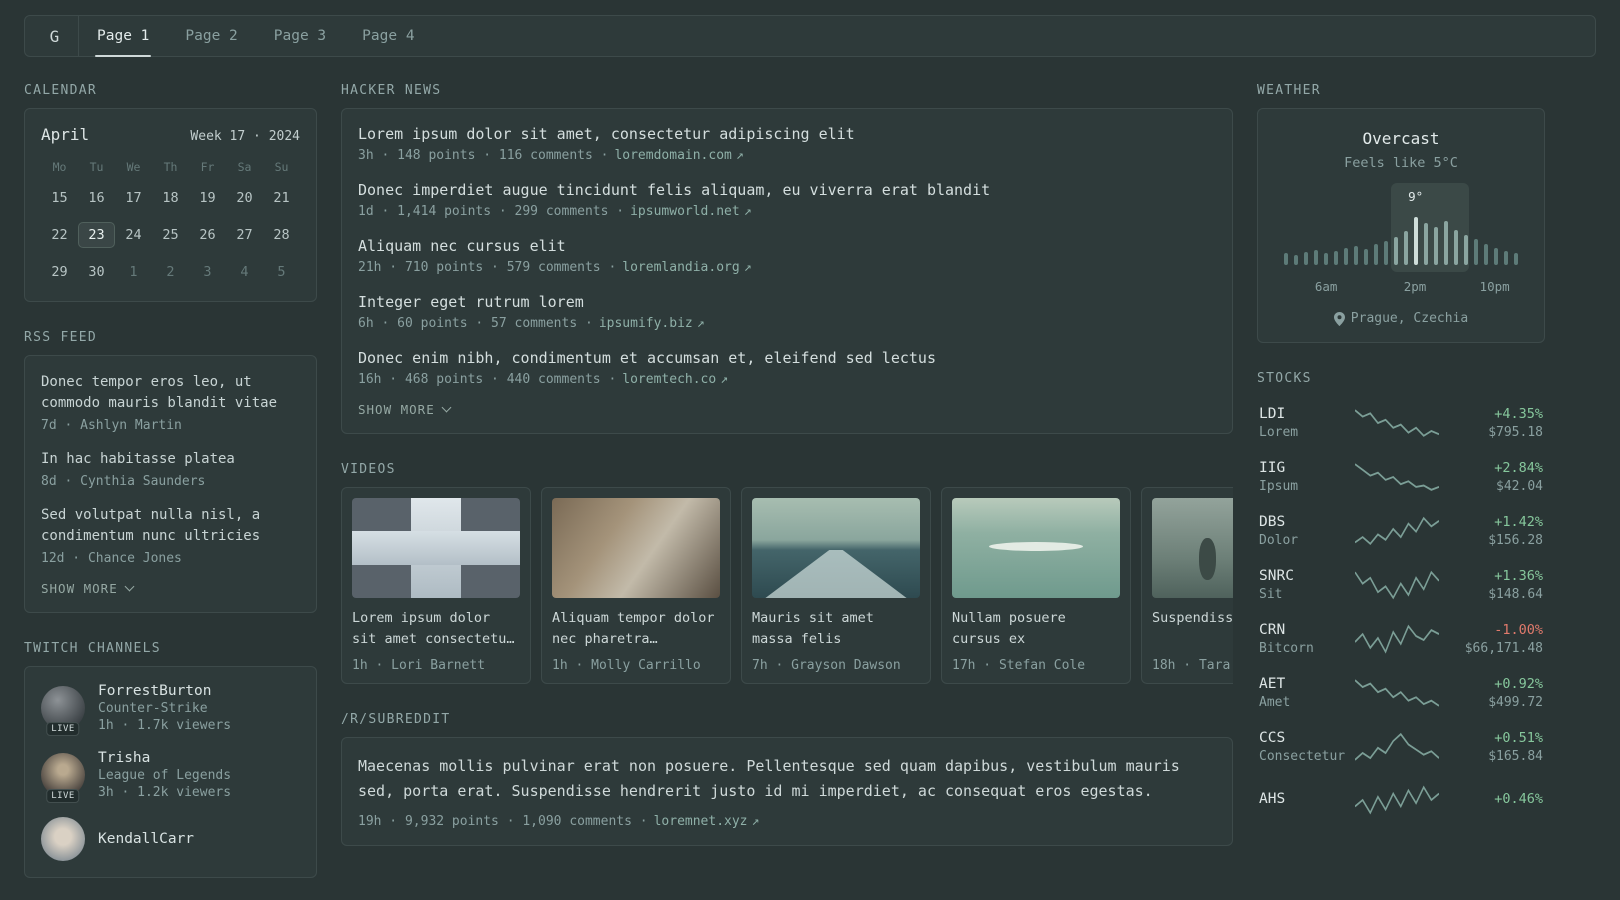 This screenshot has width=1620, height=900. I want to click on stock-row: CRN Bitcorn -1.00% $66,171.48, so click(1401, 639).